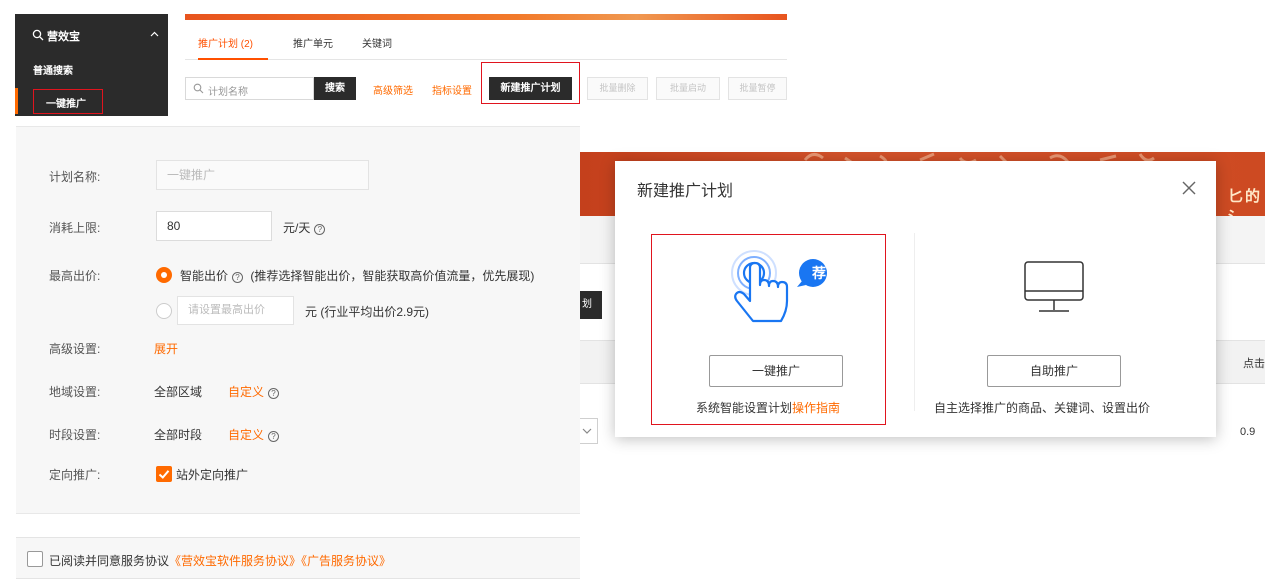  What do you see at coordinates (757, 88) in the screenshot?
I see `batch-pause-button: 批量暂停` at bounding box center [757, 88].